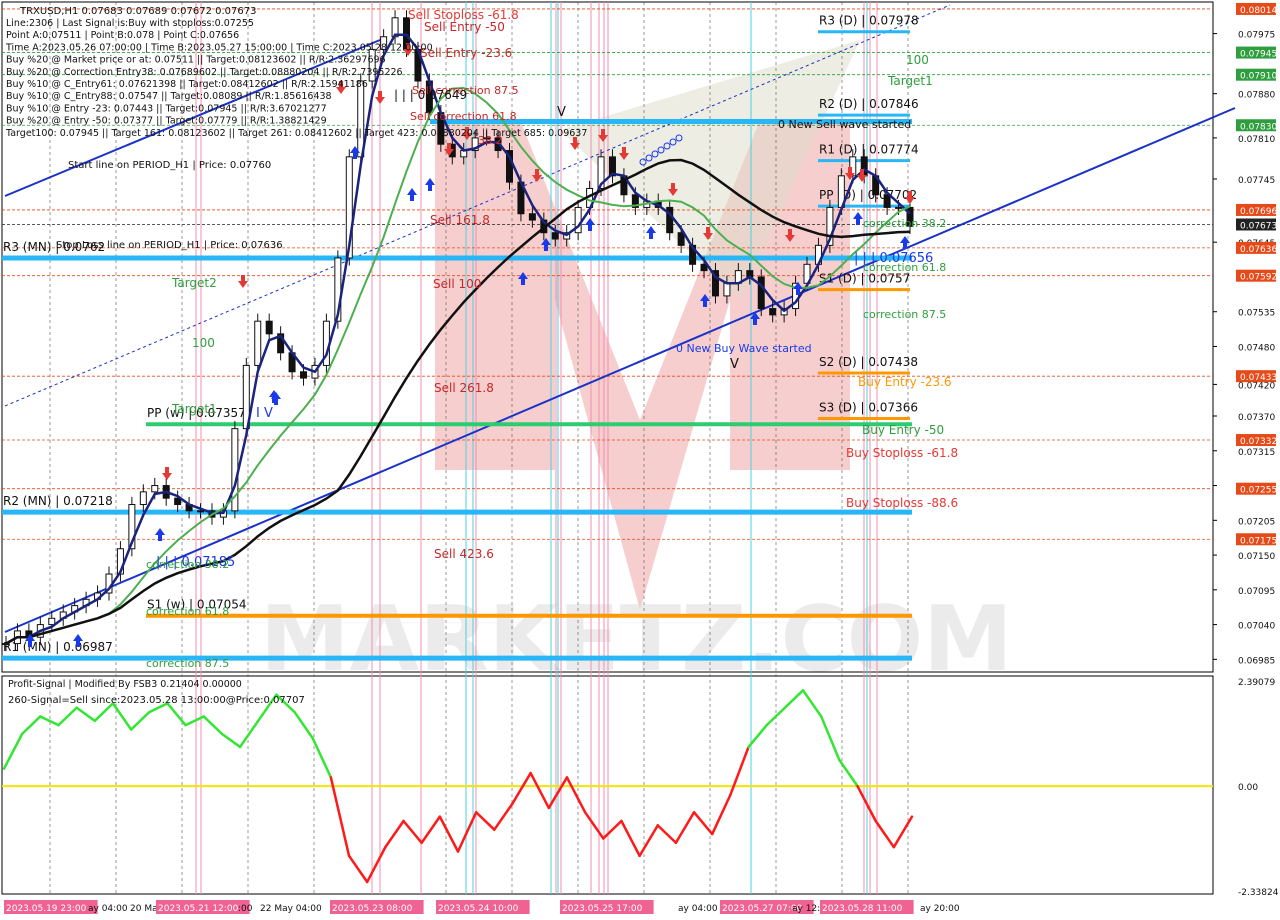  I want to click on annotation-correction-382: correction 38.2, so click(904, 223).